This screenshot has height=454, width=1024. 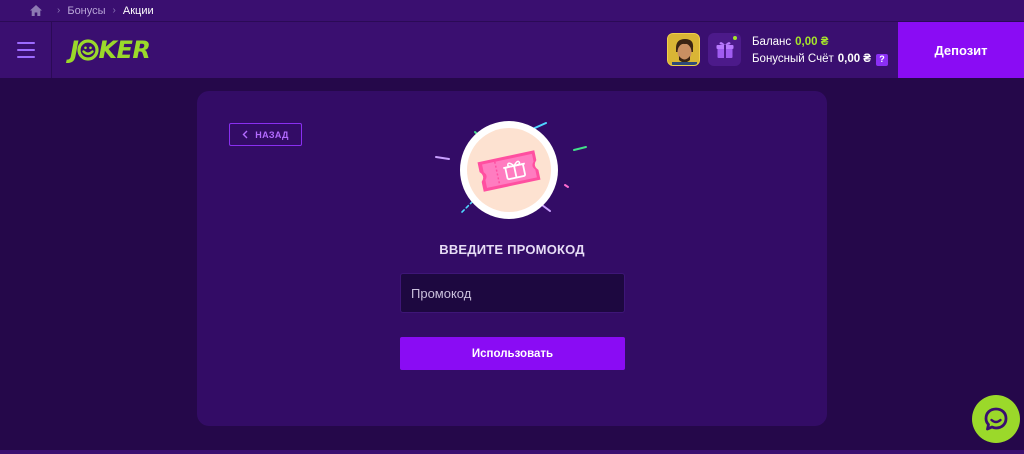 I want to click on breadcrumb-item-promotions: Акции, so click(x=138, y=11).